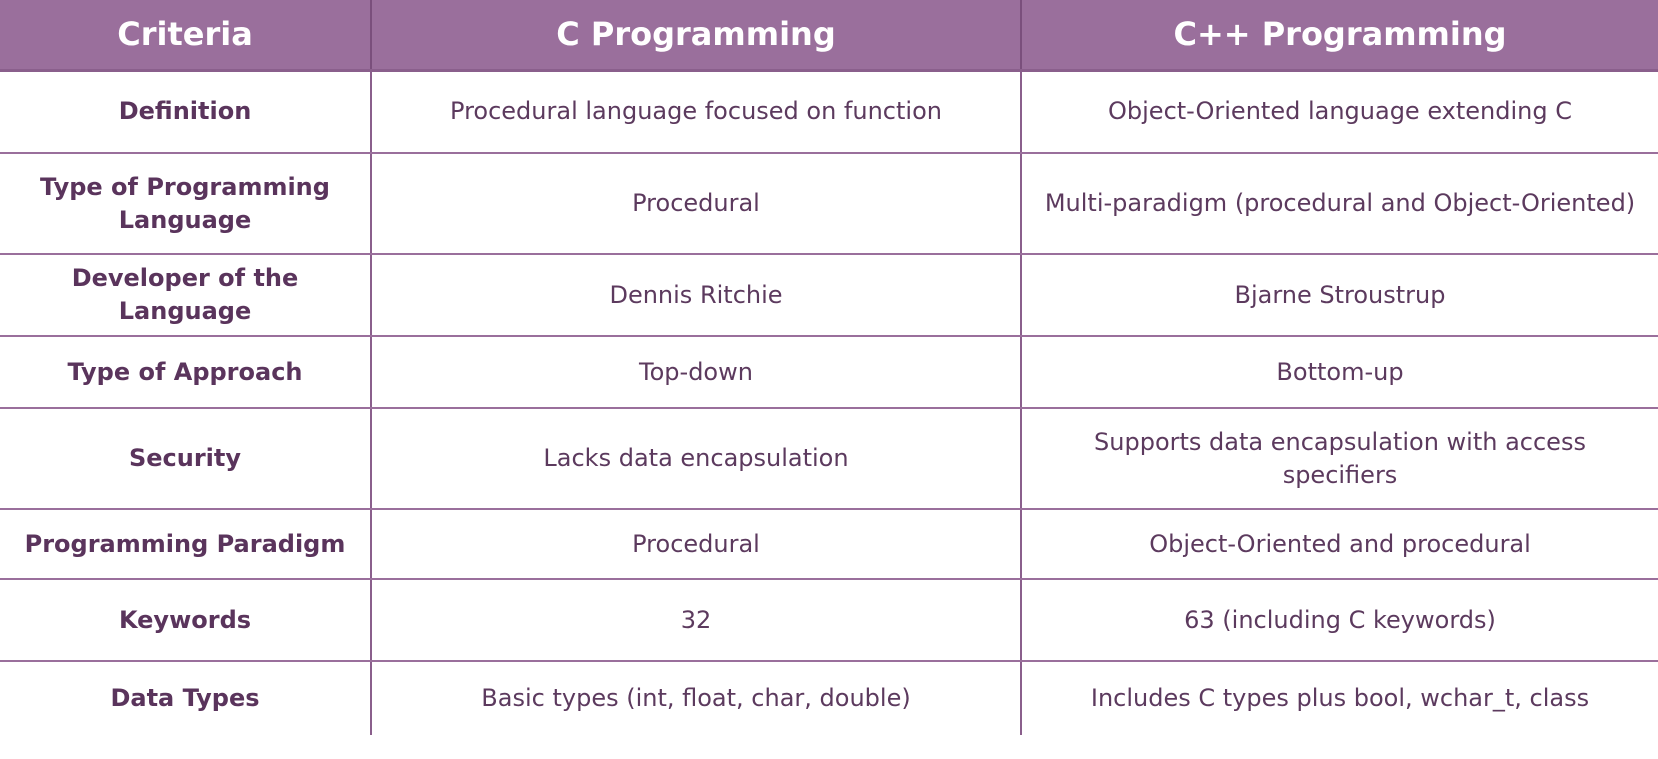  What do you see at coordinates (1339, 112) in the screenshot?
I see `cpp-value-cell: Object-Oriented language extending C` at bounding box center [1339, 112].